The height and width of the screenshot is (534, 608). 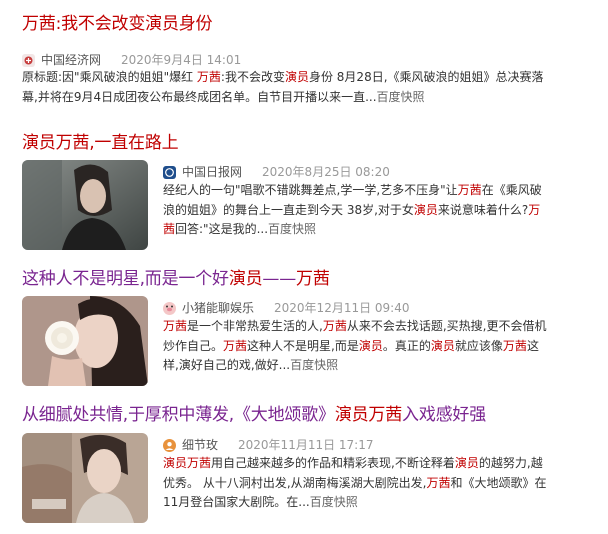 I want to click on publish-date: 2020年11月11日 17:17, so click(x=306, y=445).